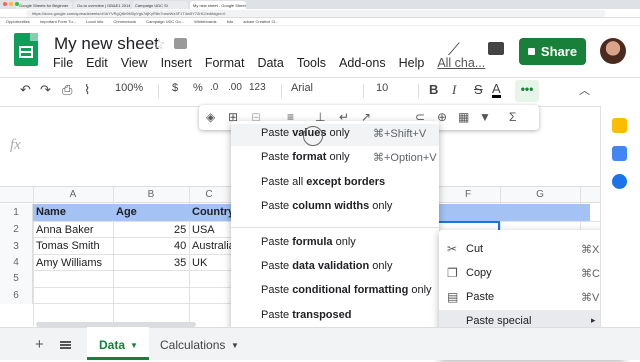 The width and height of the screenshot is (640, 362). What do you see at coordinates (176, 63) in the screenshot?
I see `menu-insert: Insert` at bounding box center [176, 63].